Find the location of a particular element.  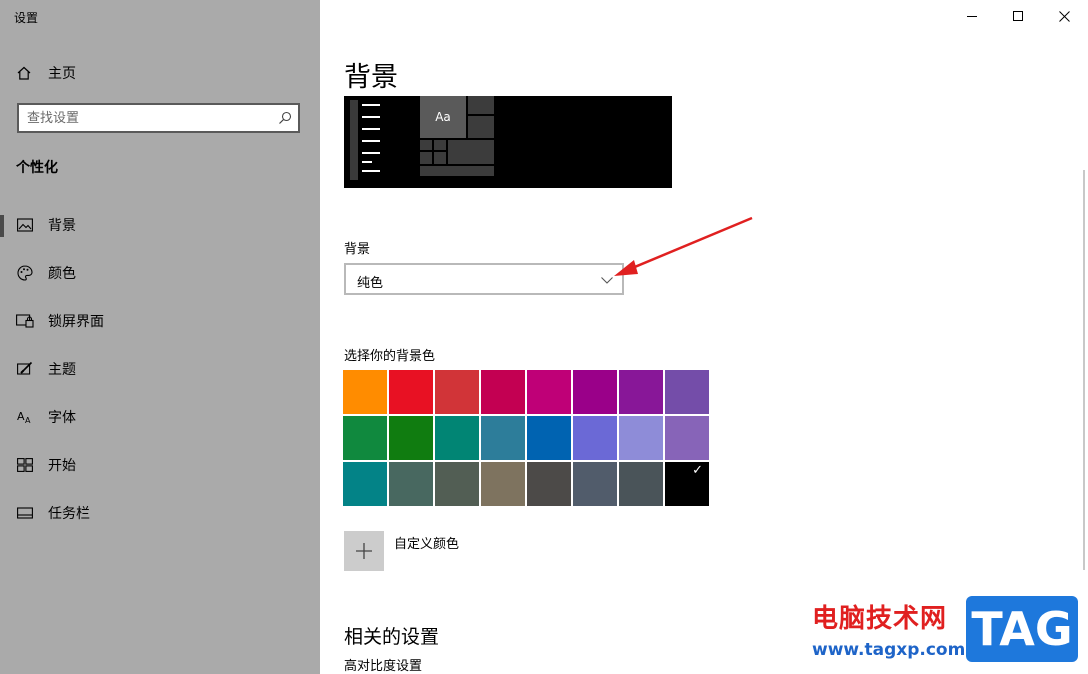

search-input is located at coordinates (147, 118).